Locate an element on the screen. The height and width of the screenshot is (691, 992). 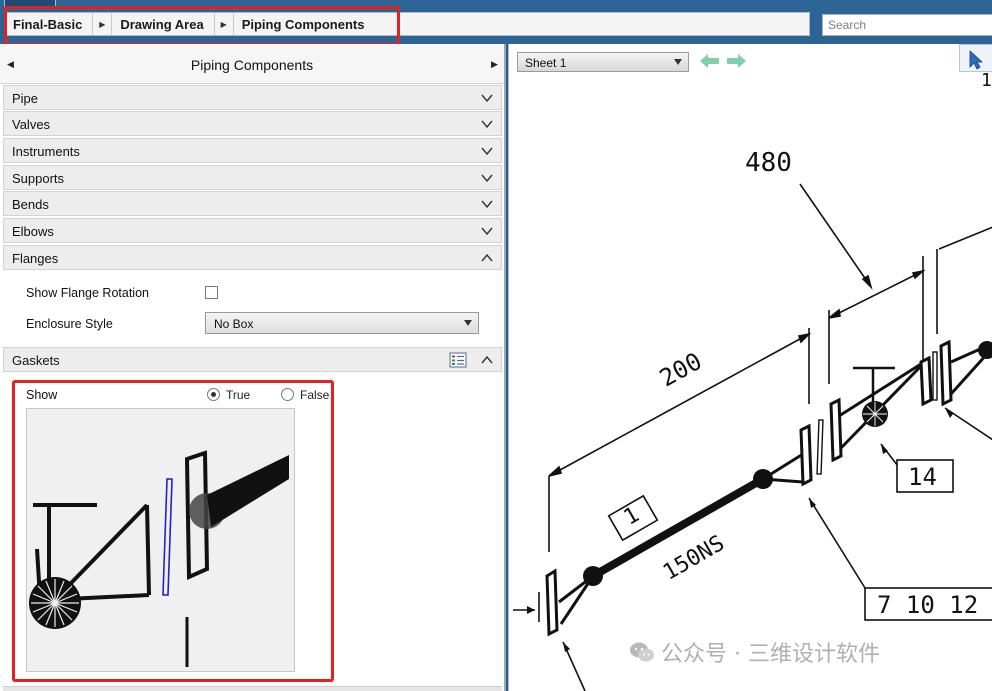
panel-next-icon: ▶ is located at coordinates (494, 64).